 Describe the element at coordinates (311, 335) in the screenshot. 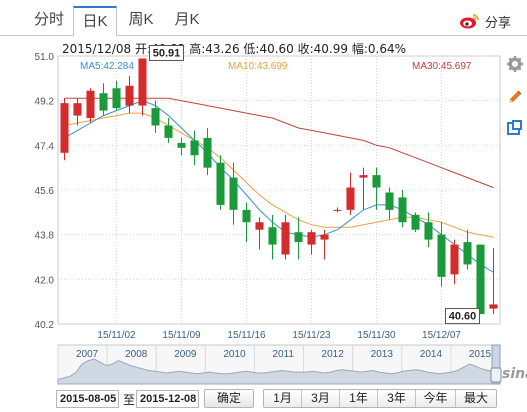

I see `x-tick-label: 15/11/23` at that location.